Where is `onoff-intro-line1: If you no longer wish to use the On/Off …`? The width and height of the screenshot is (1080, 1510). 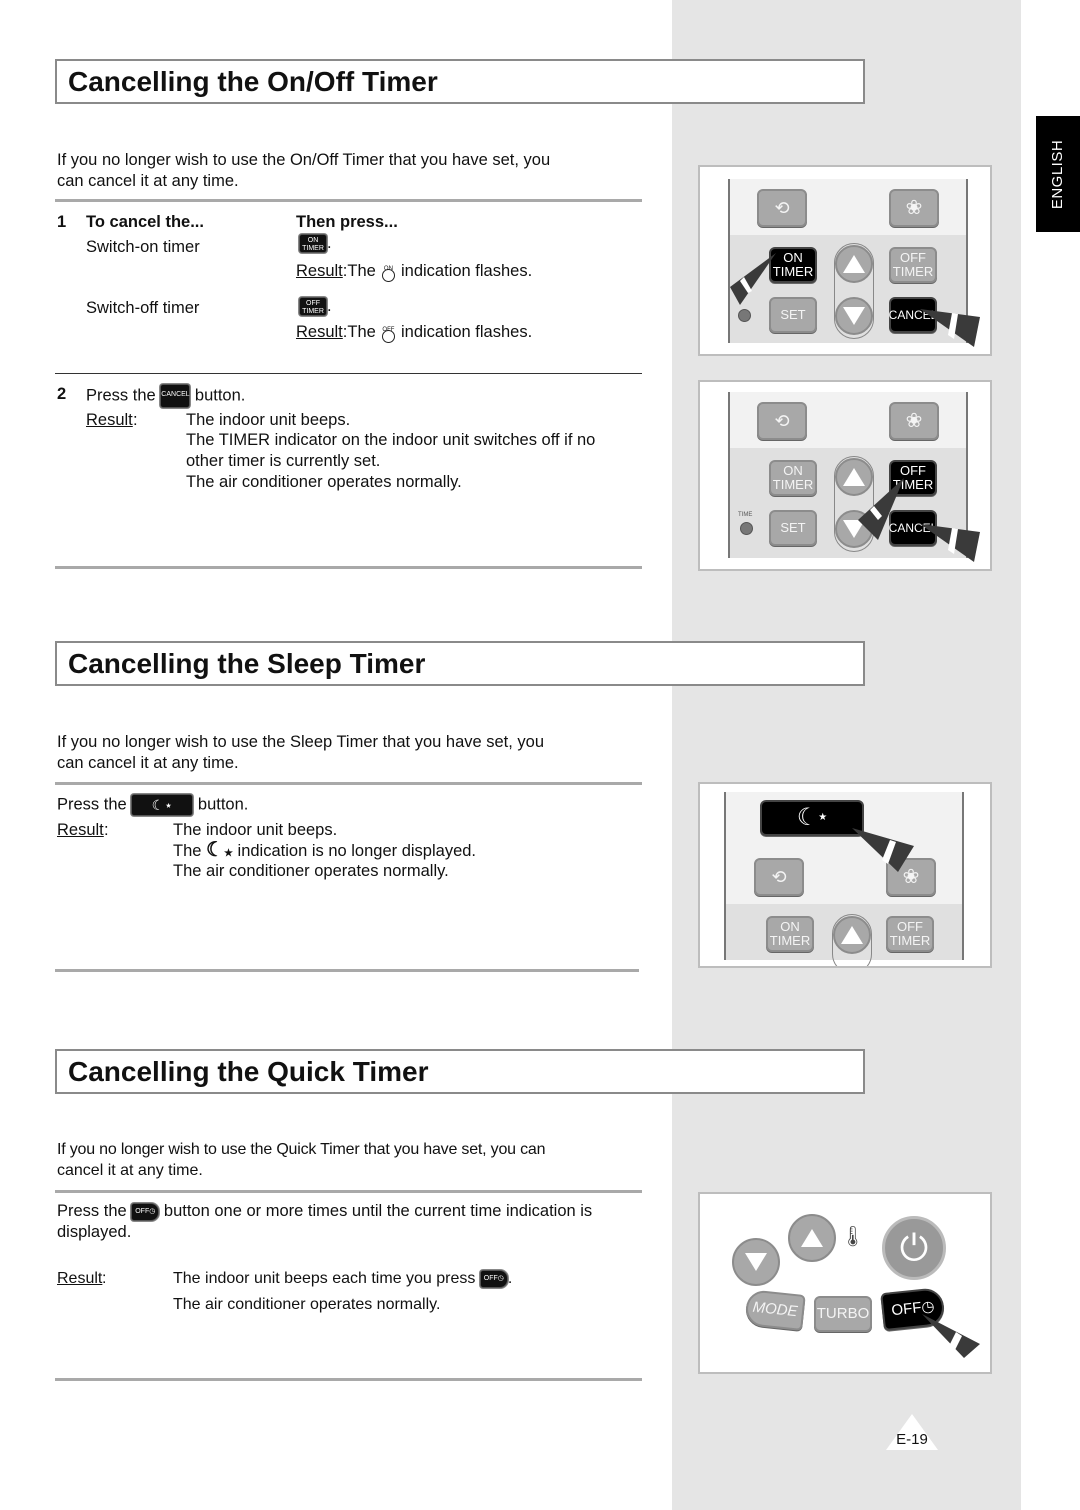 onoff-intro-line1: If you no longer wish to use the On/Off … is located at coordinates (304, 160).